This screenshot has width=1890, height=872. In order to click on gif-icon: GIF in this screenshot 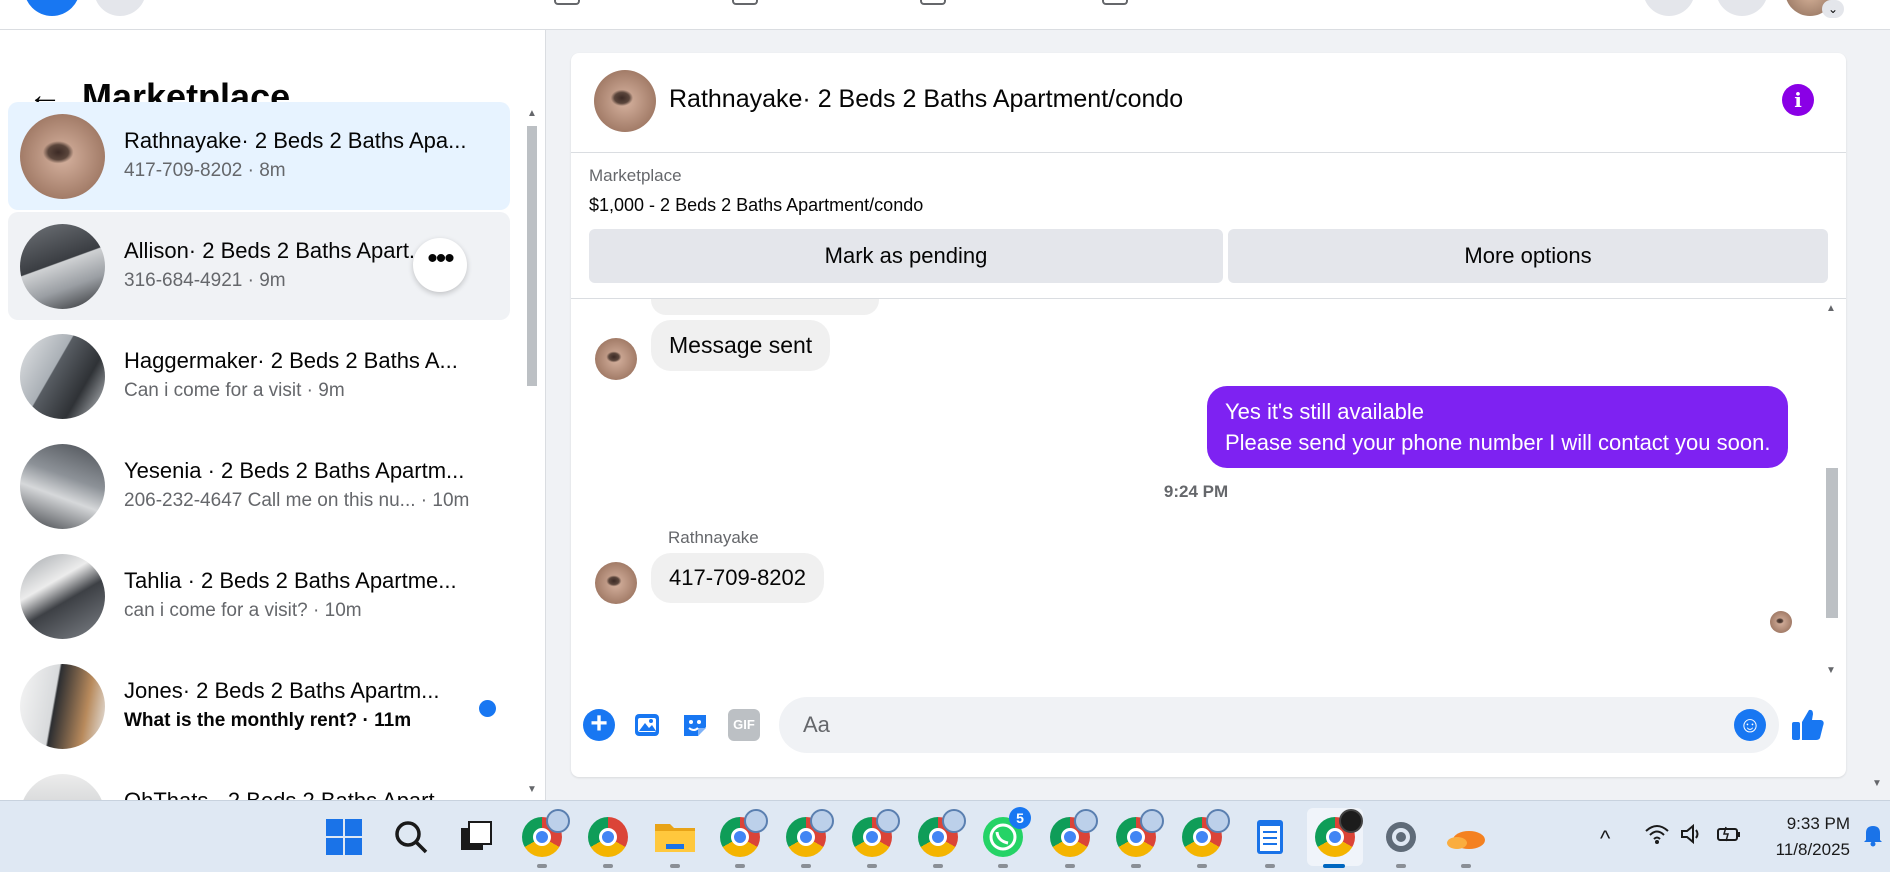, I will do `click(744, 725)`.